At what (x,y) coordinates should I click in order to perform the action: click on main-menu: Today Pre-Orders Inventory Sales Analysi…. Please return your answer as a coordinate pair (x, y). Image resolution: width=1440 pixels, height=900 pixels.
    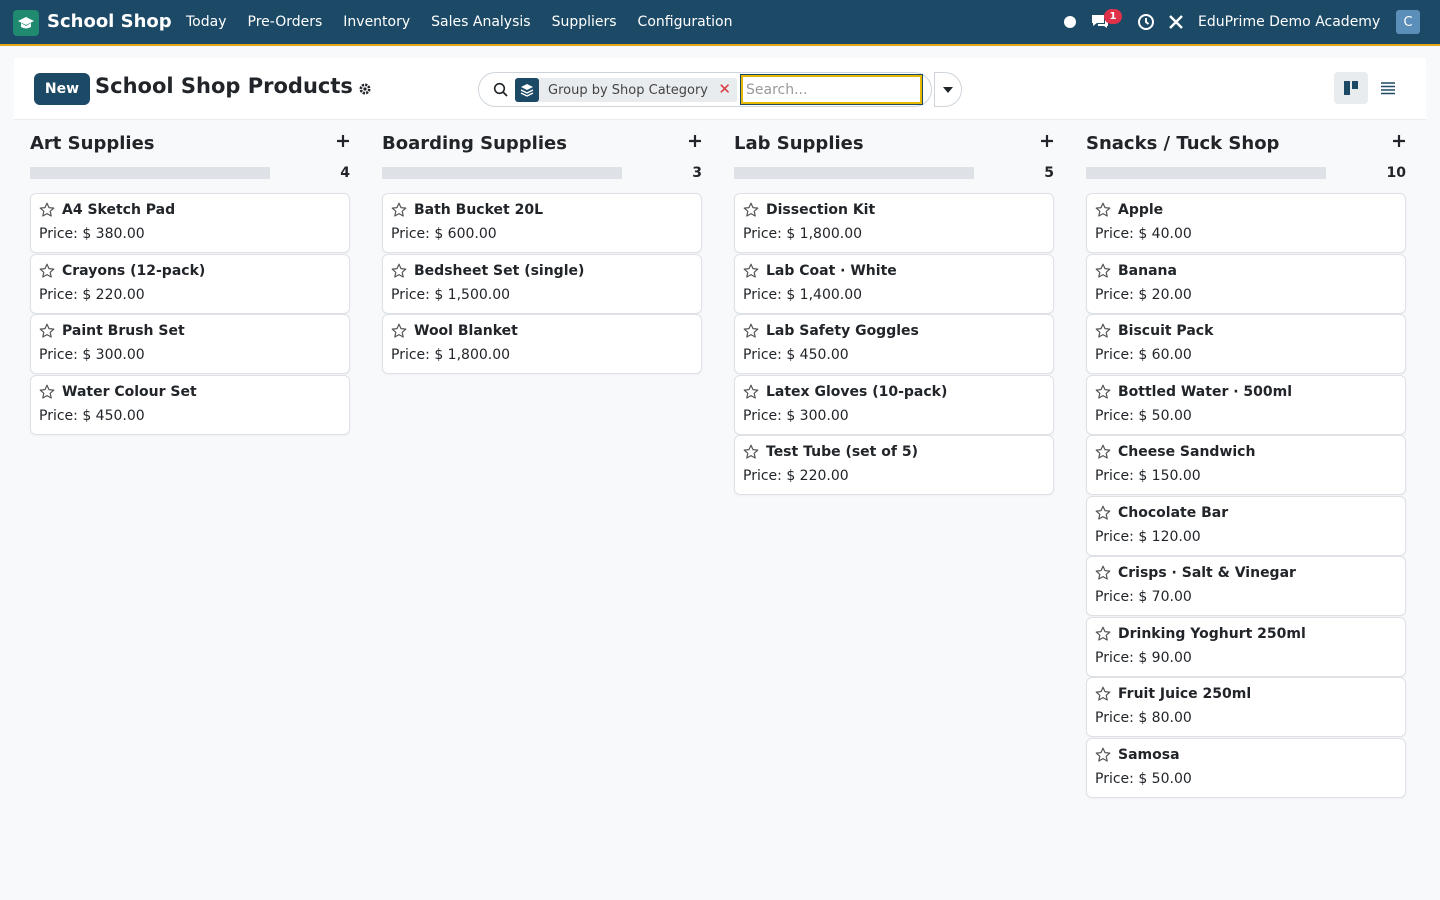
    Looking at the image, I should click on (470, 22).